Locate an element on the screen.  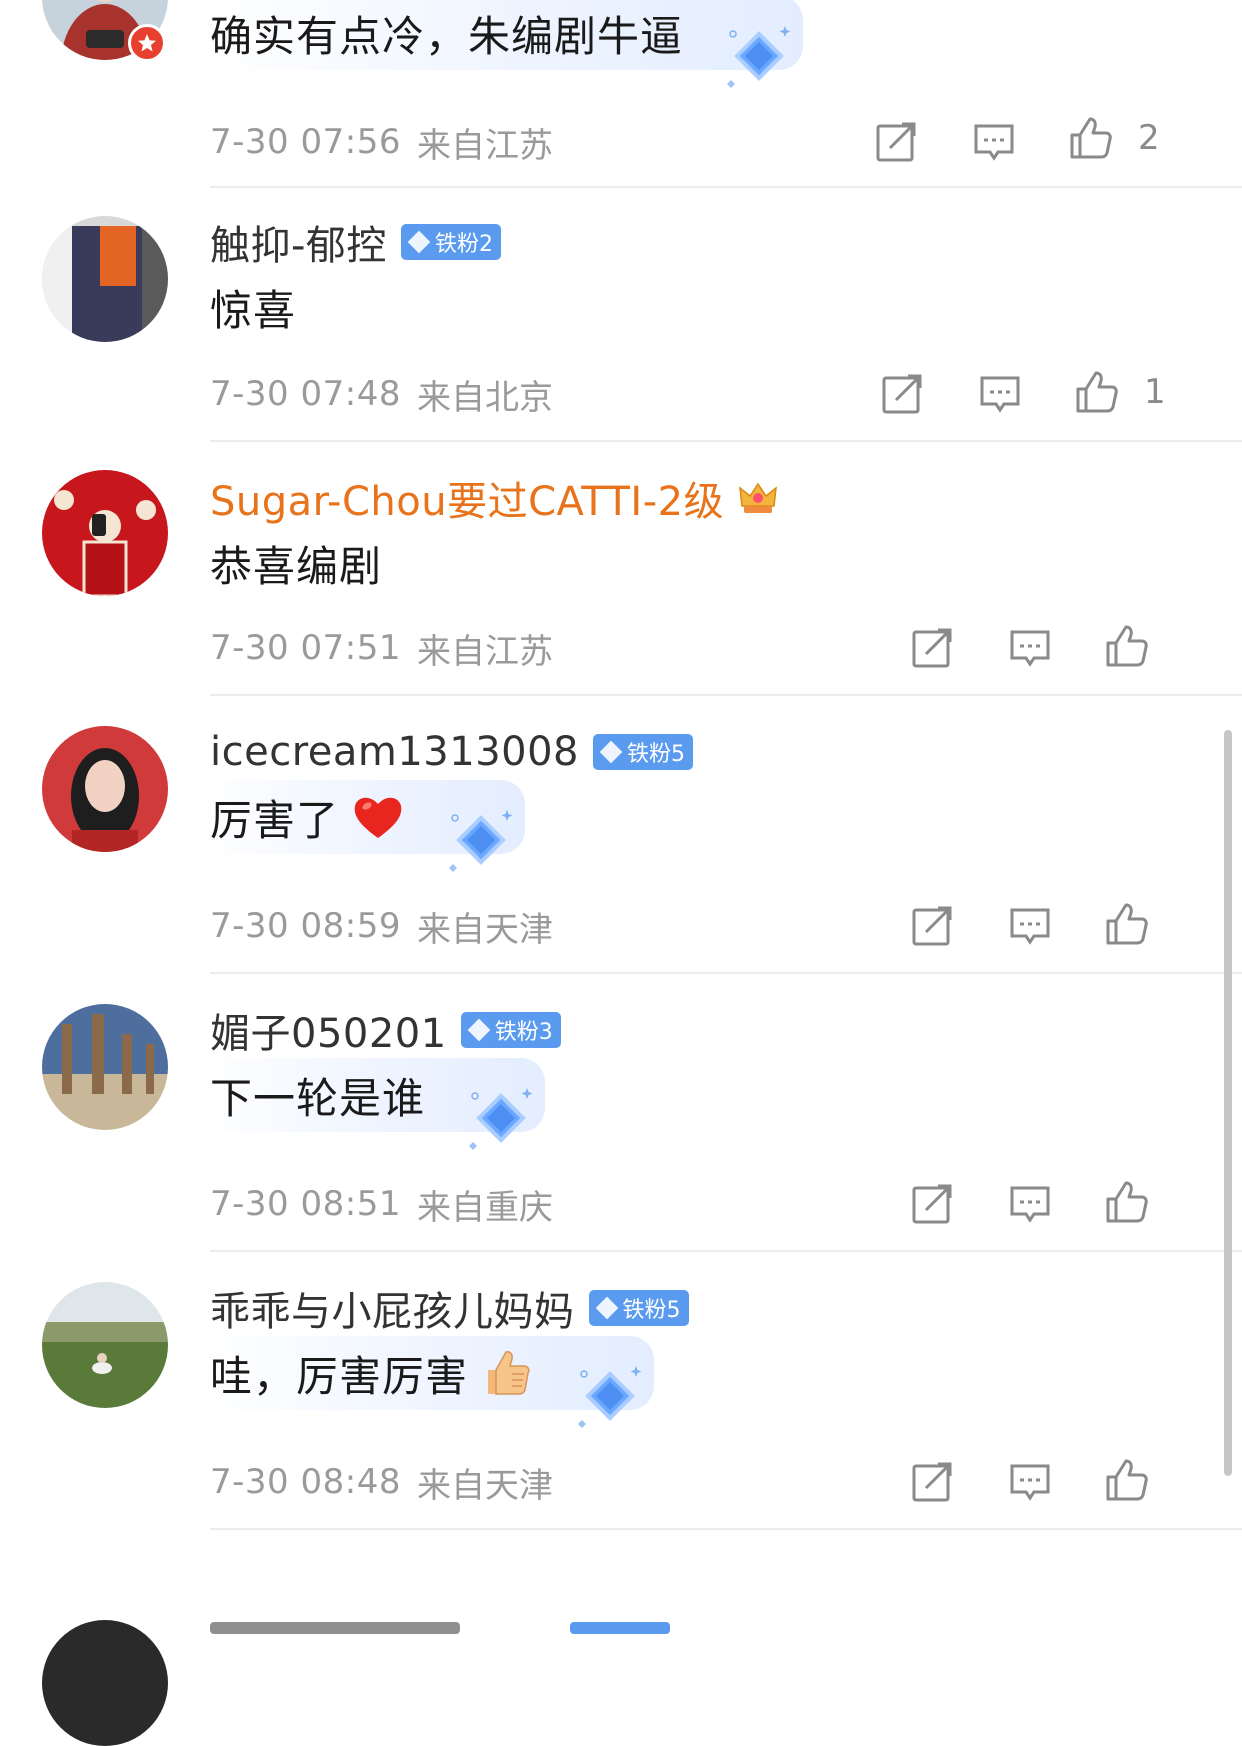
like-button: 2 is located at coordinates (1113, 138).